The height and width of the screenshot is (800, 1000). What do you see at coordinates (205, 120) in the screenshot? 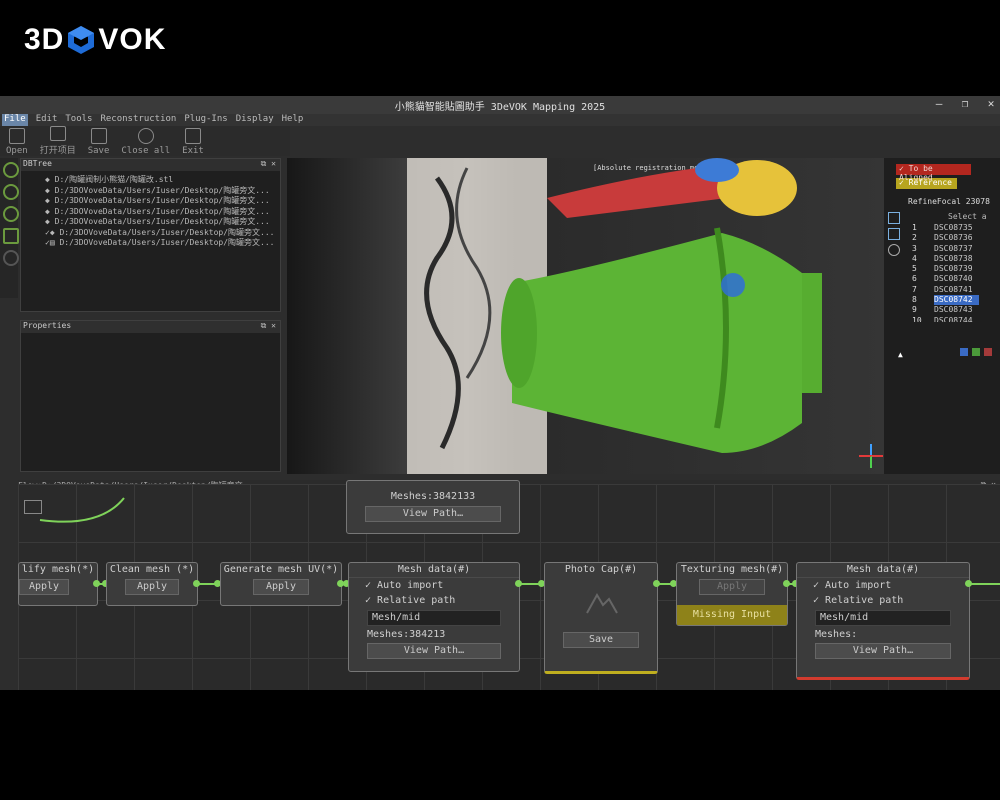
I see `menu-plugins: Plug-Ins` at bounding box center [205, 120].